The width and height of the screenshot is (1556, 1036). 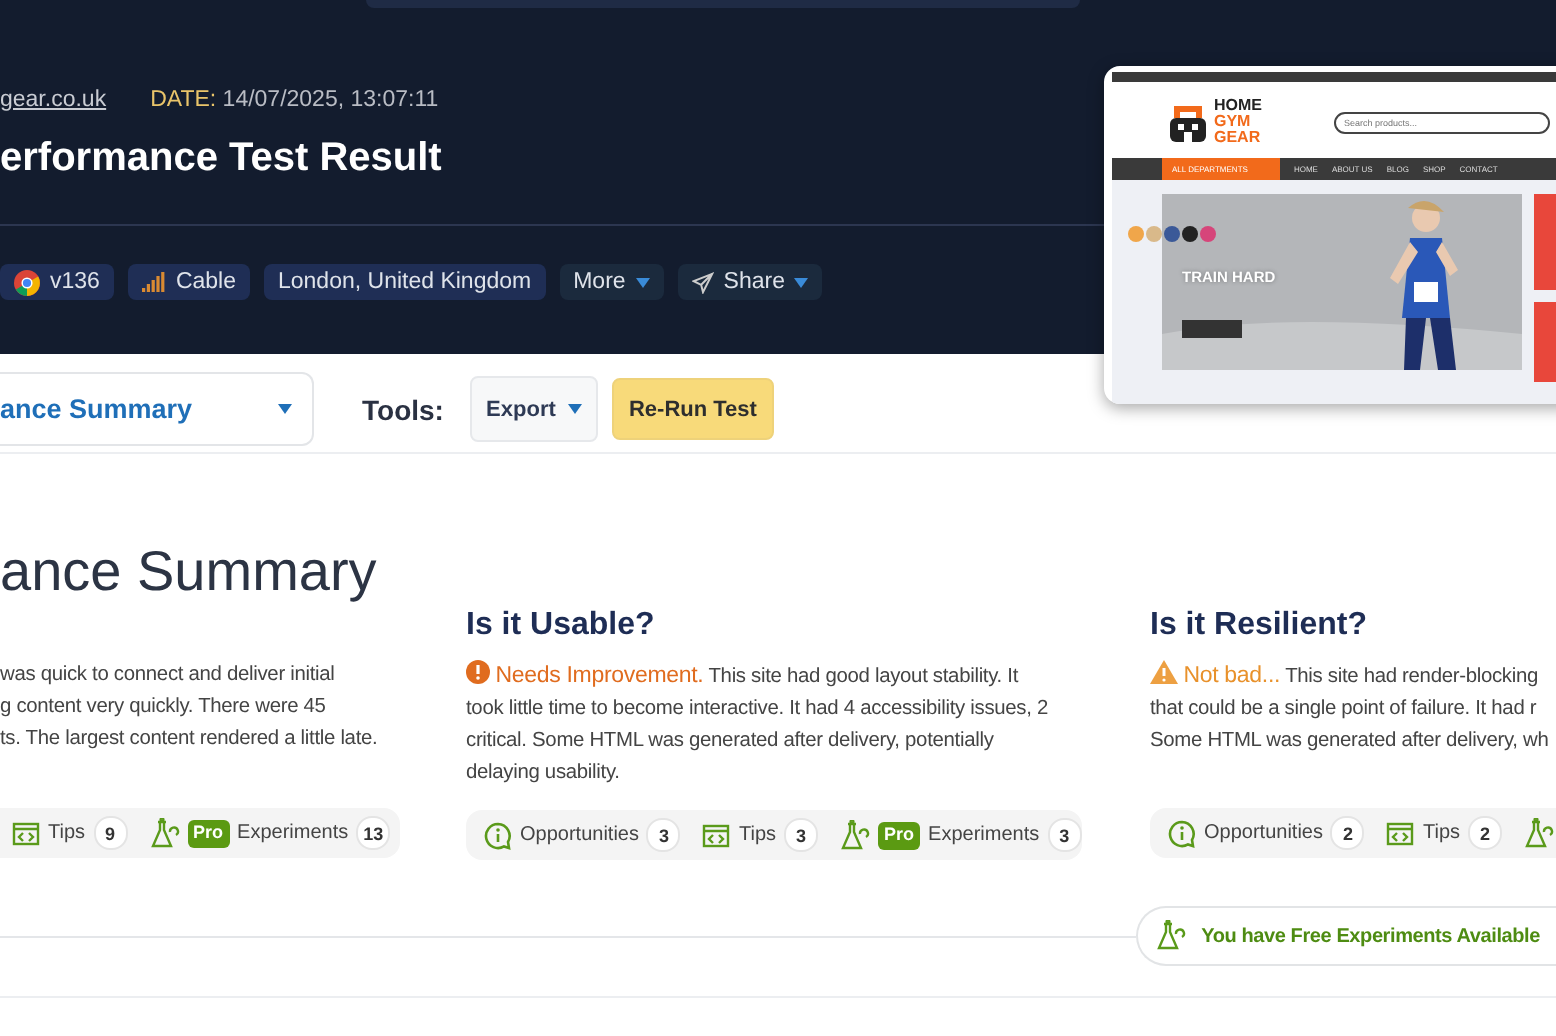 I want to click on share-button: Share, so click(x=750, y=282).